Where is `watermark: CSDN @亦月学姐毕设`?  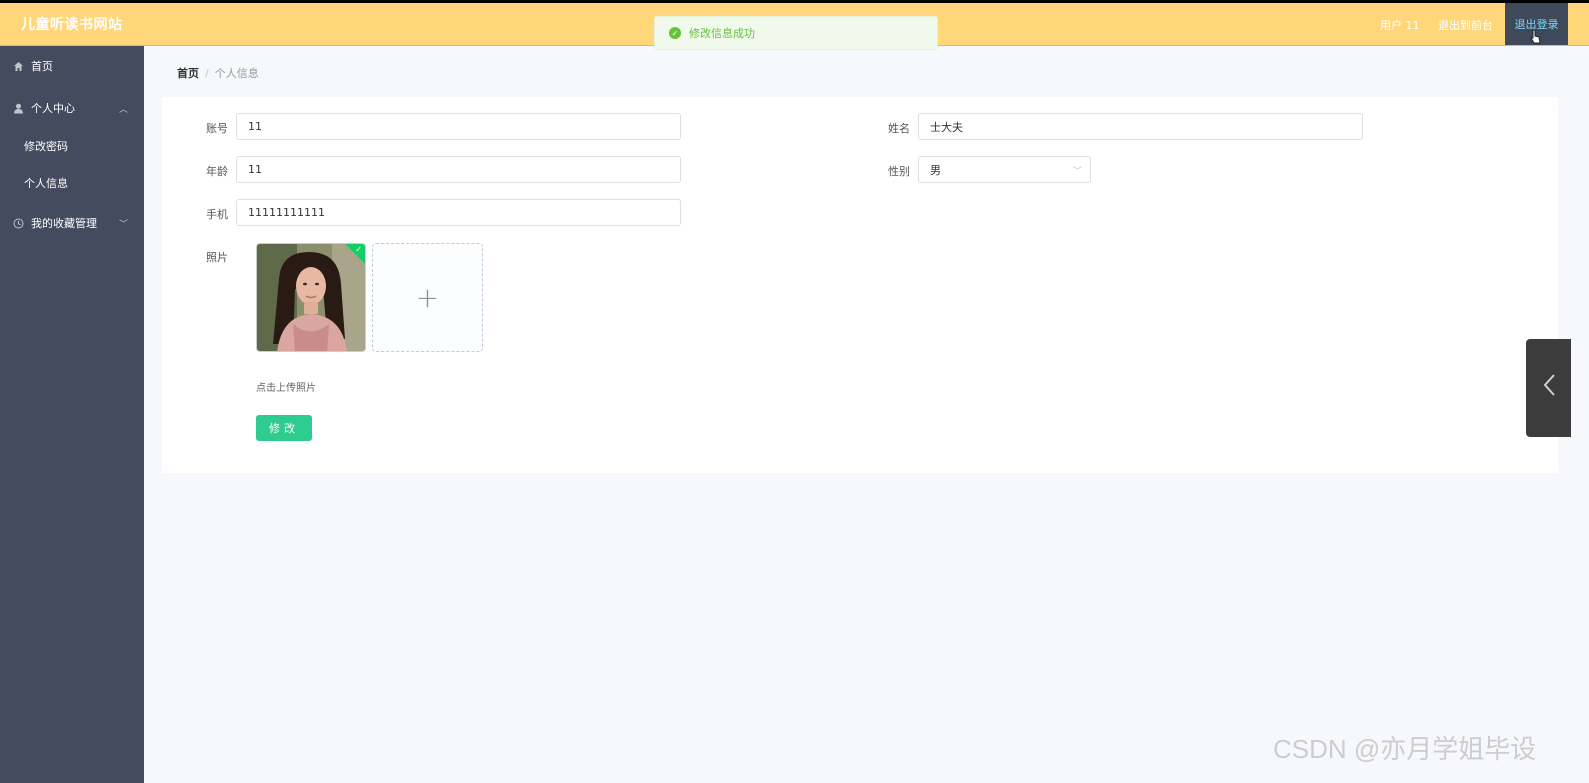
watermark: CSDN @亦月学姐毕设 is located at coordinates (1405, 749).